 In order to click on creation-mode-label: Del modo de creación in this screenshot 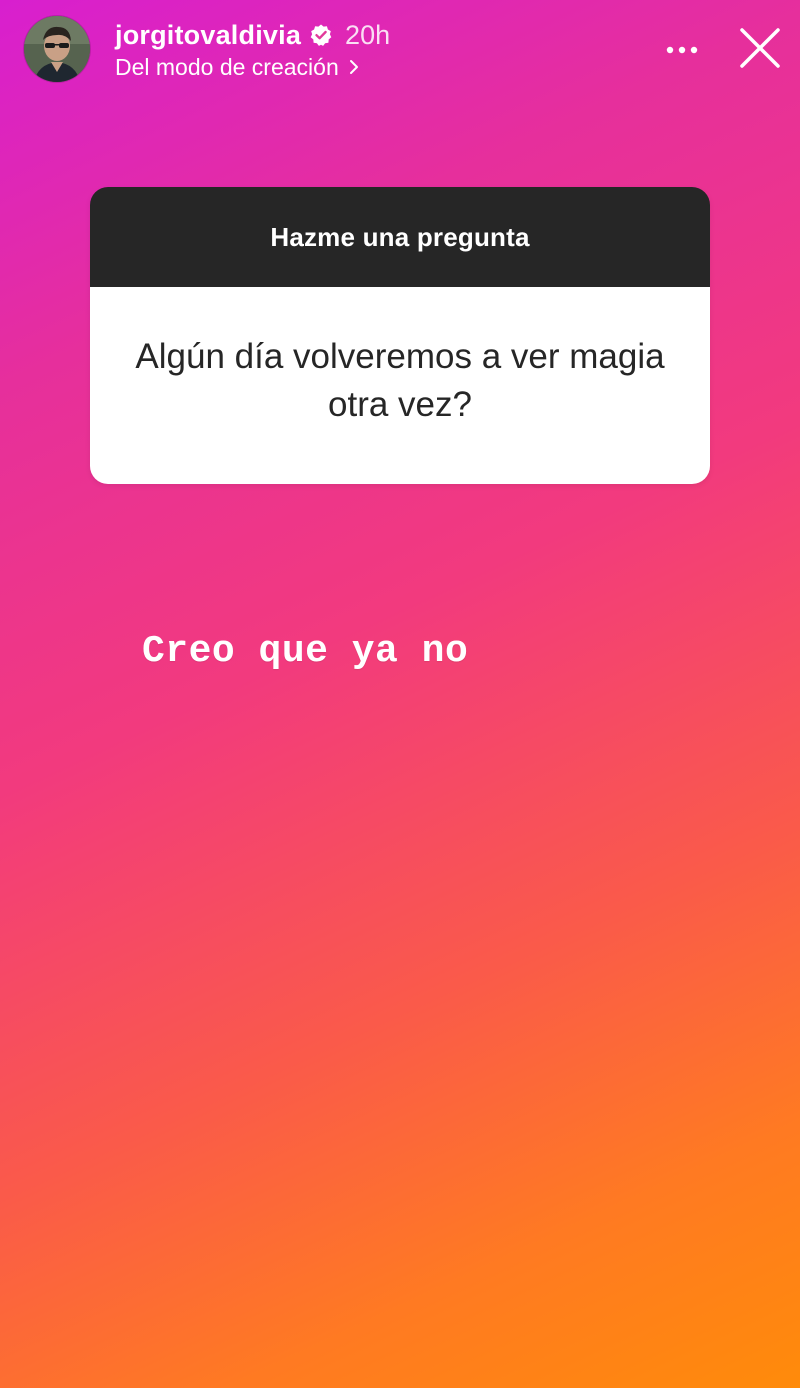, I will do `click(227, 66)`.